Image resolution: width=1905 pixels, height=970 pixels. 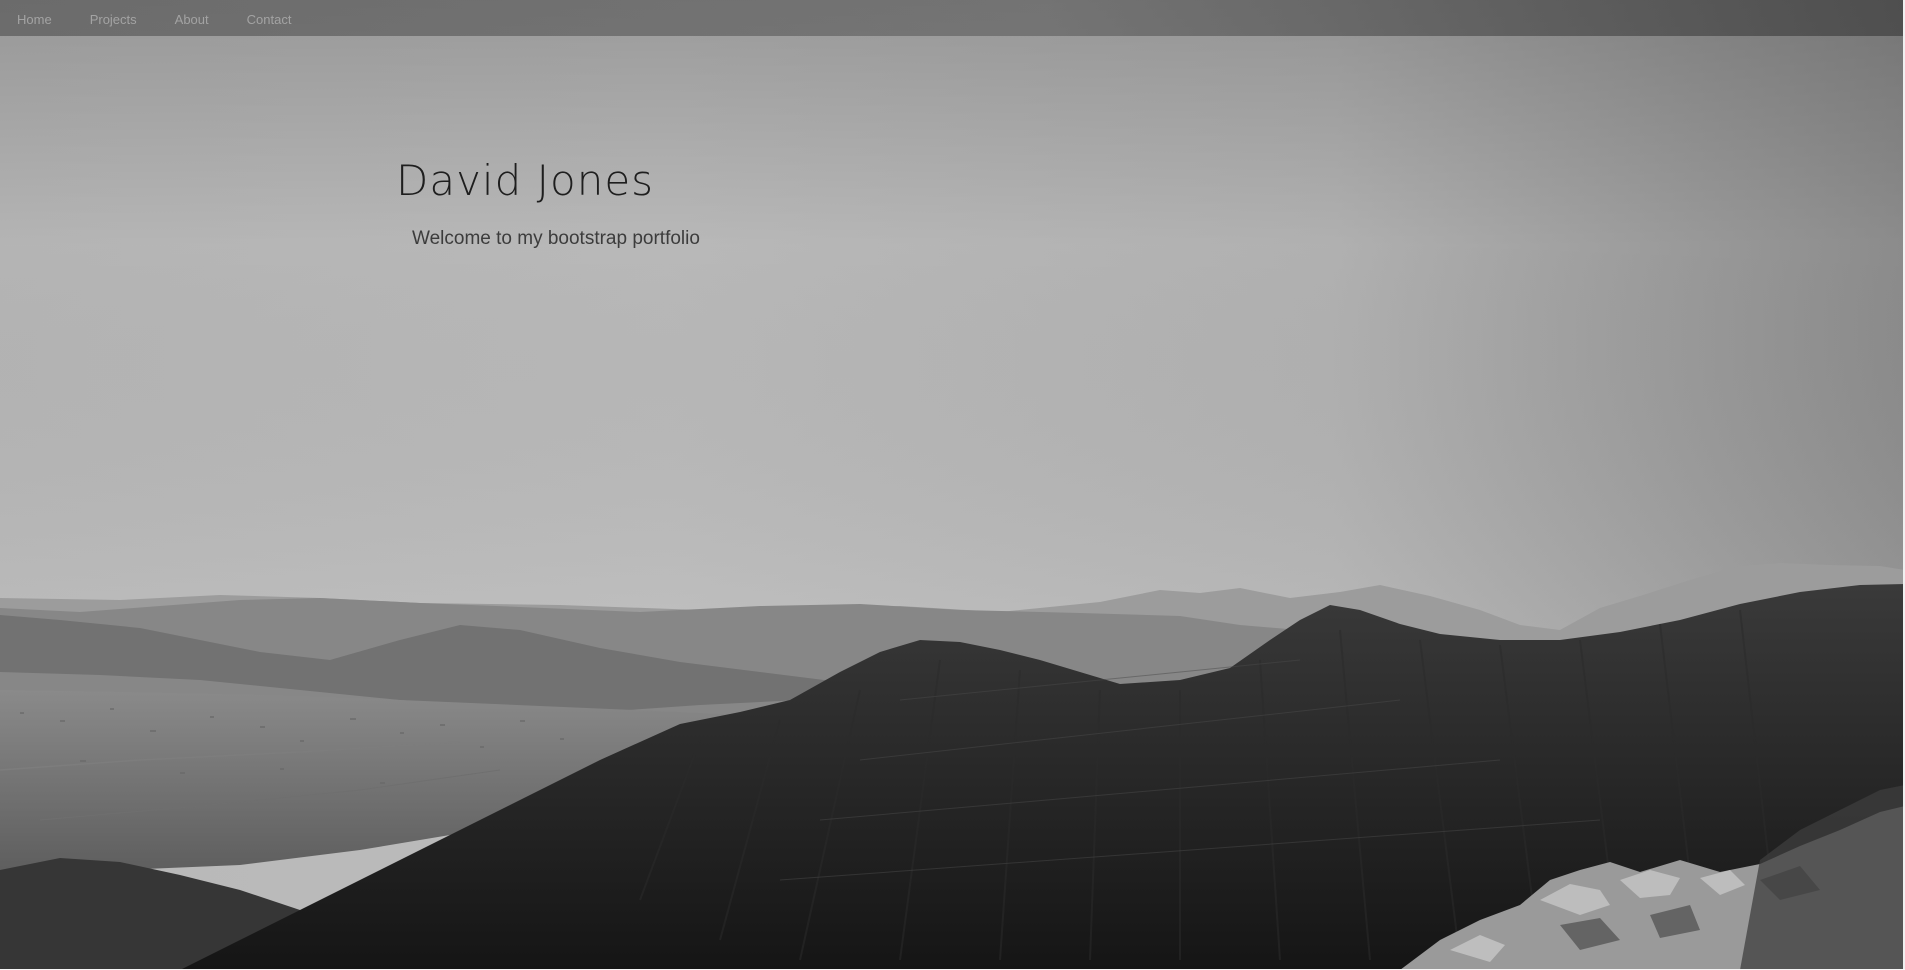 I want to click on nav-item-about: About, so click(x=192, y=18).